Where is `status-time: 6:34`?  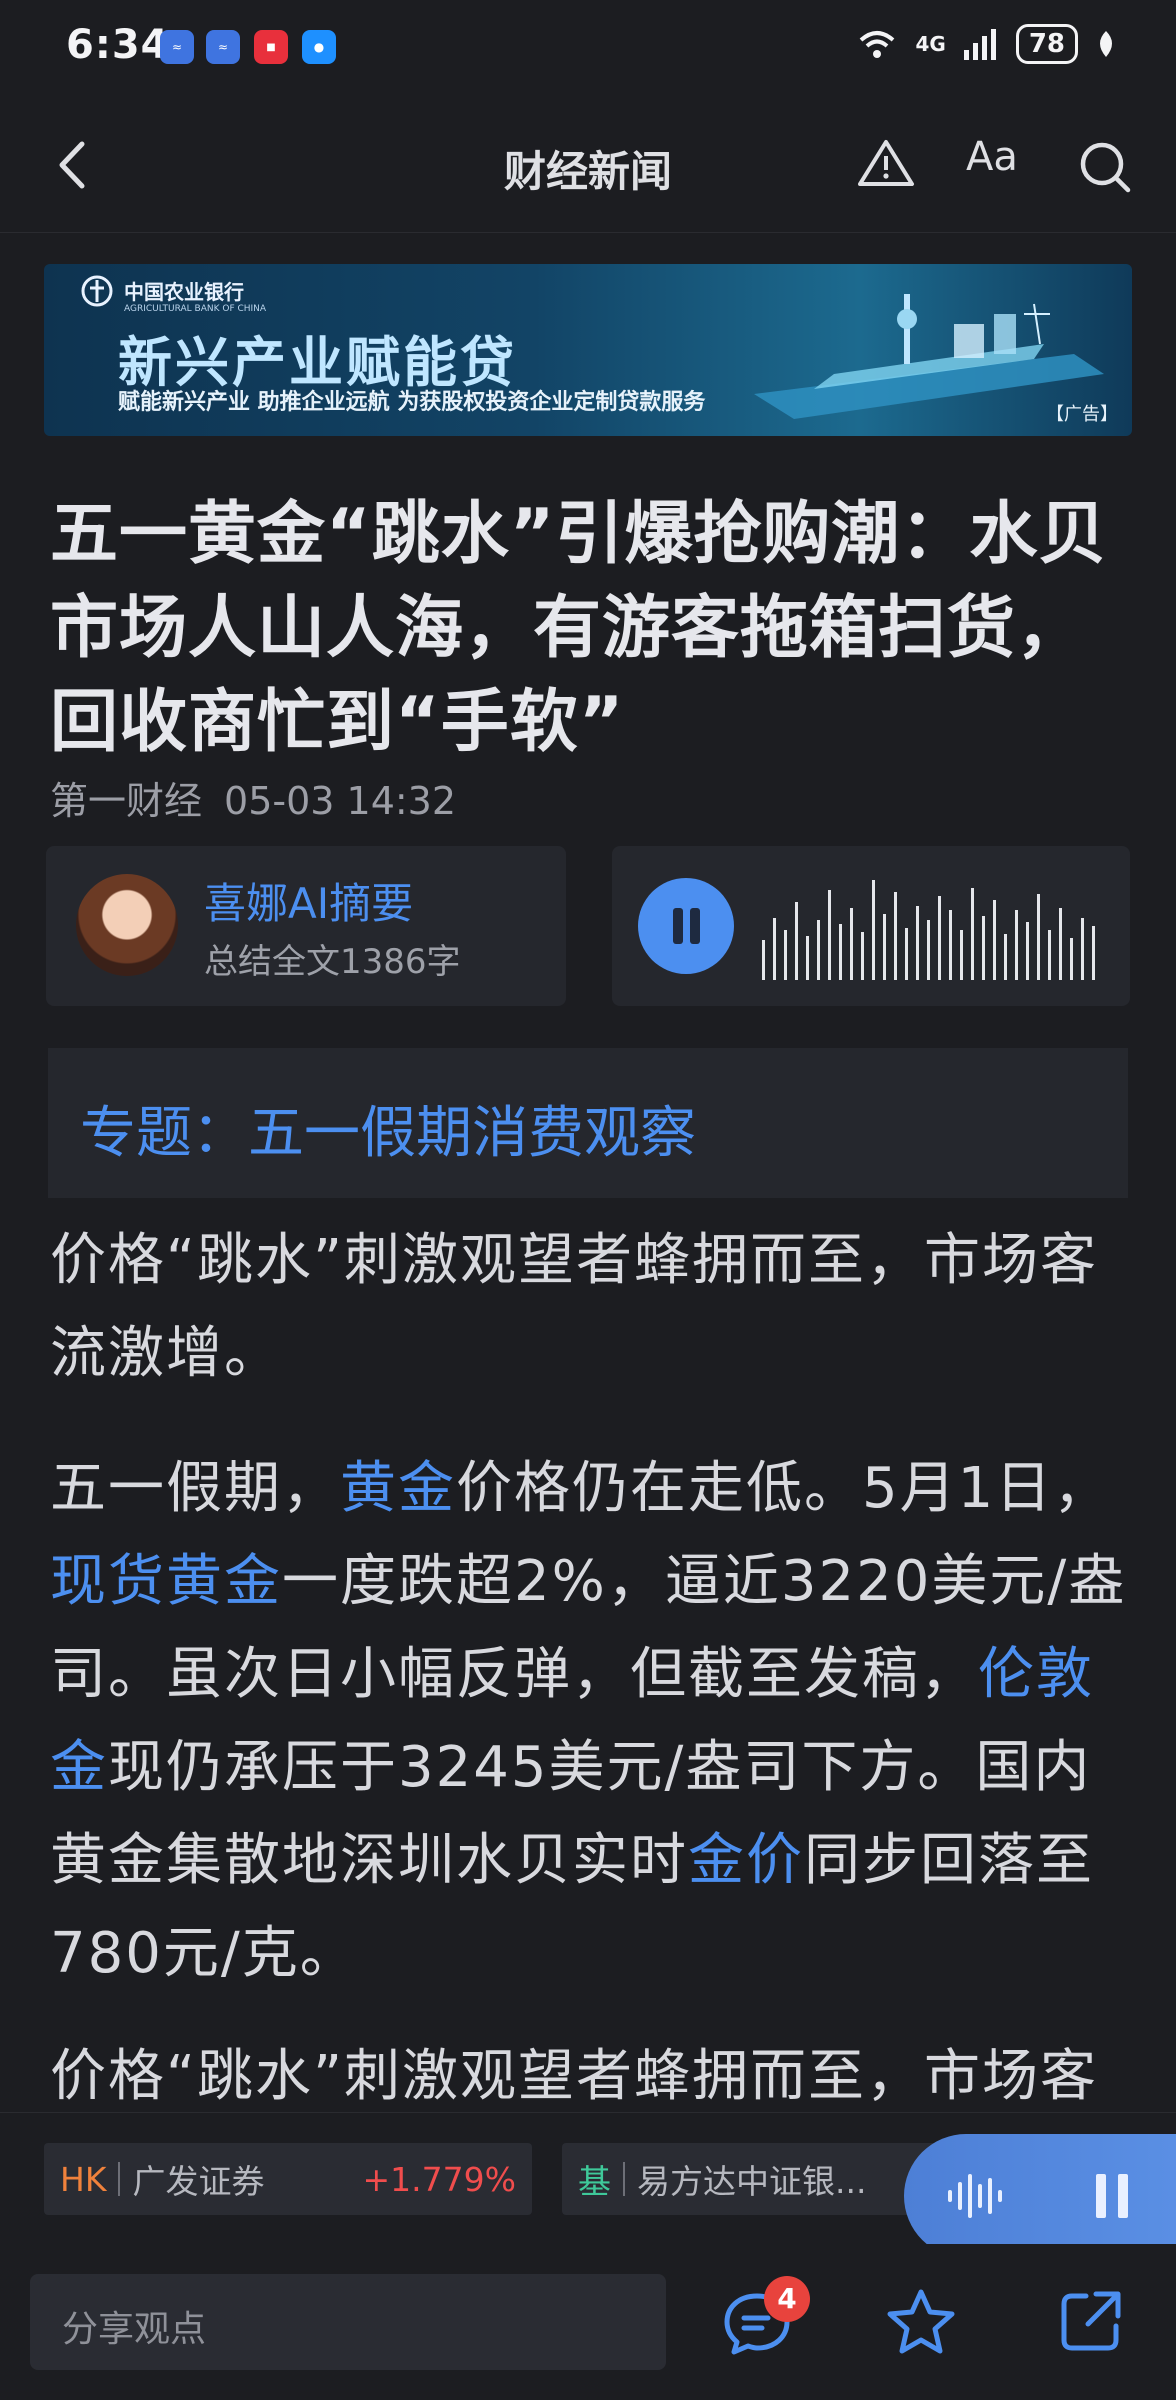 status-time: 6:34 is located at coordinates (118, 45).